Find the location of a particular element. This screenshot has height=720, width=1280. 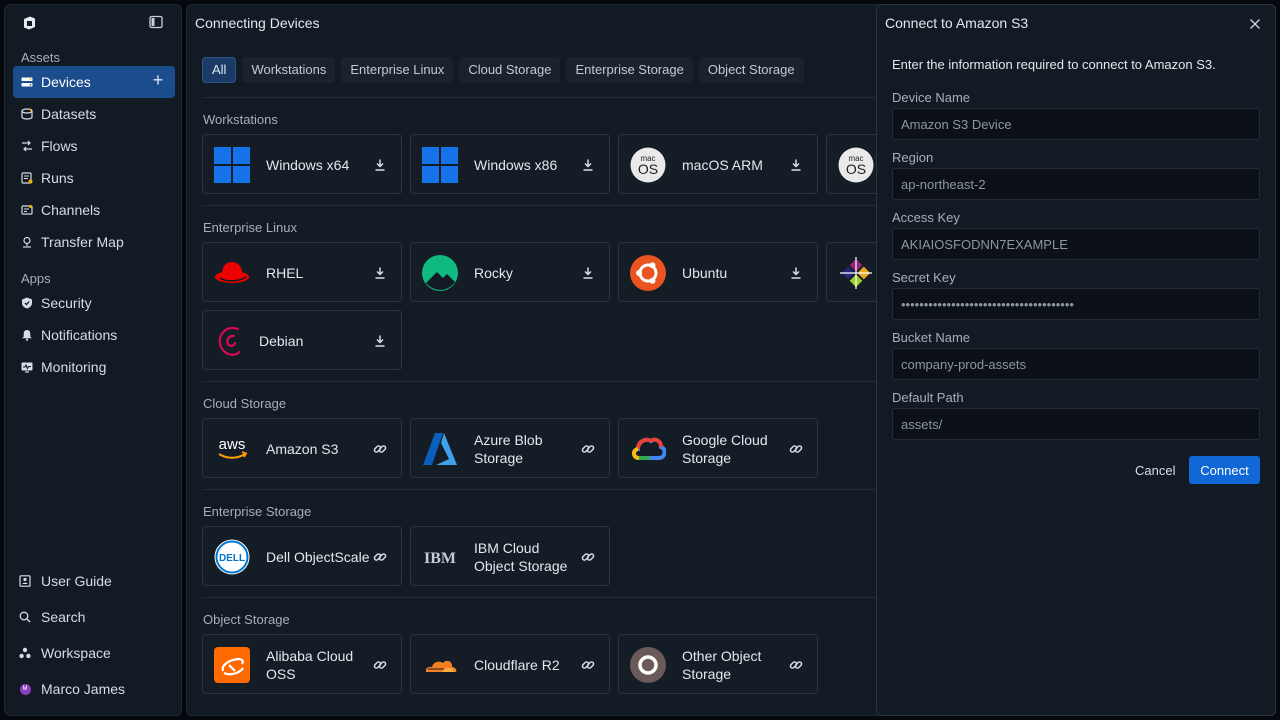

sidebar-item-user-guide: User Guide is located at coordinates (94, 581).